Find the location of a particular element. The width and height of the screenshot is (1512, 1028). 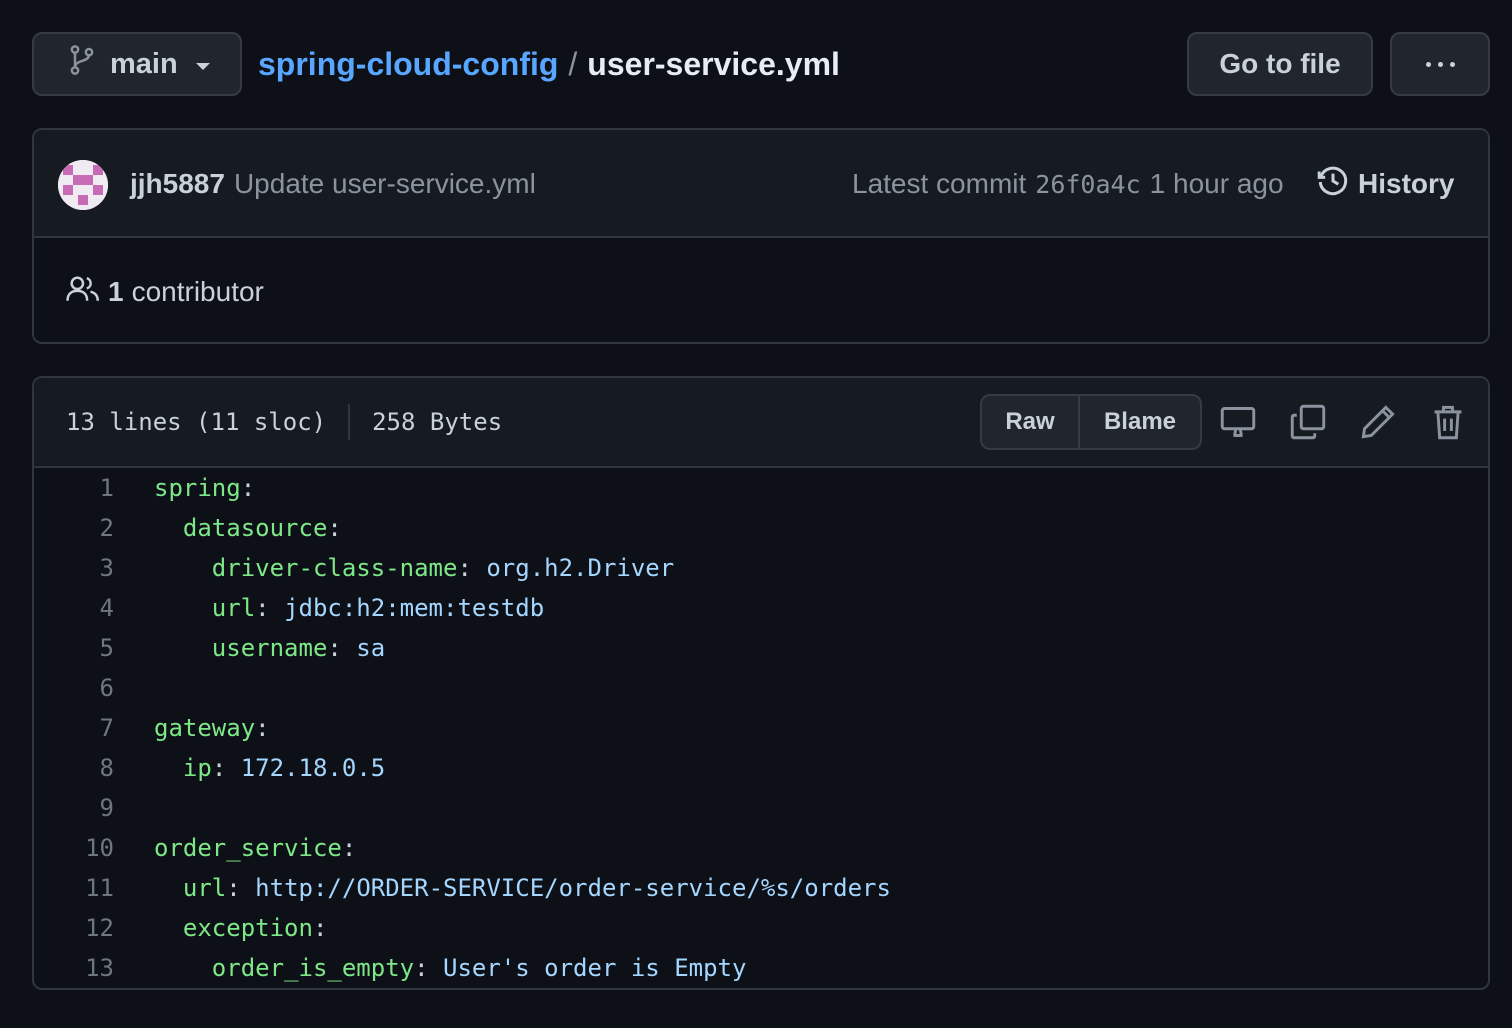

code-content: order_is_empty: User's order is Empty is located at coordinates (450, 968).